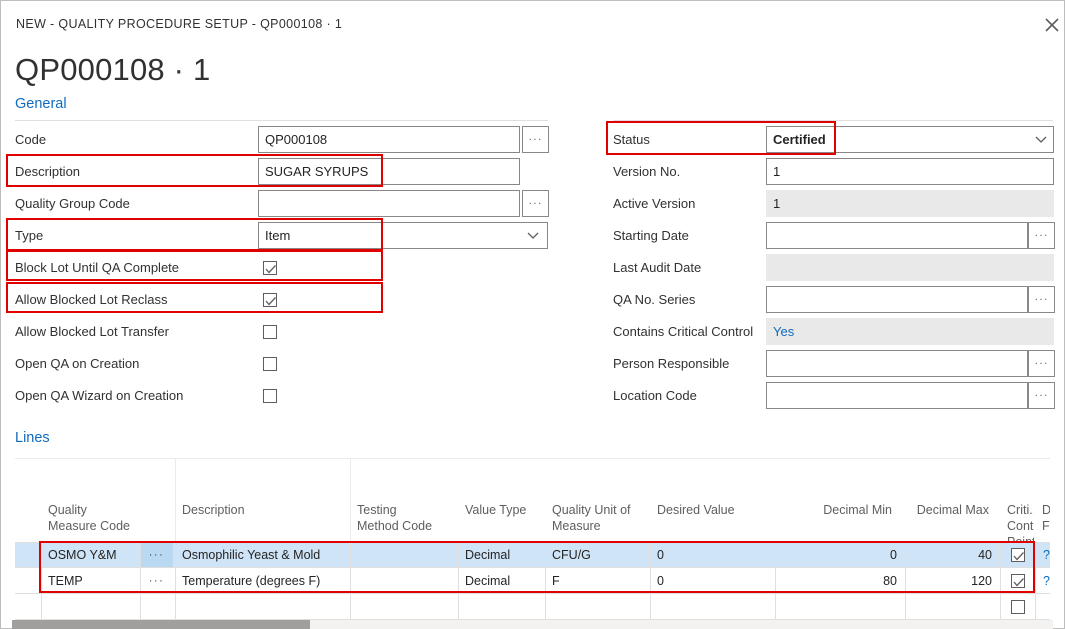  Describe the element at coordinates (1046, 581) in the screenshot. I see `clipped-column-value: ?` at that location.